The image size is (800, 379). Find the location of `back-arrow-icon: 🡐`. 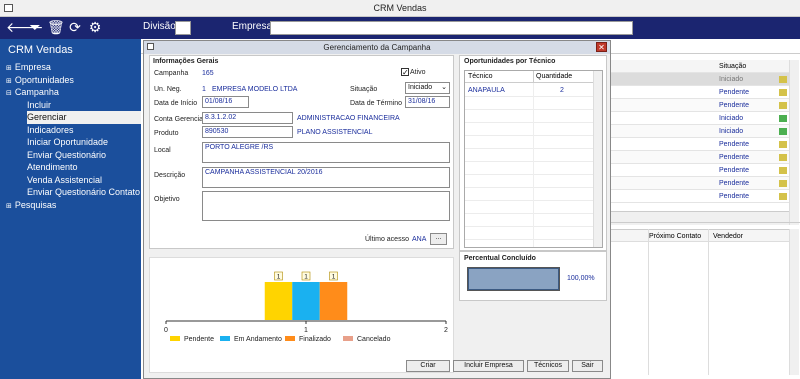

back-arrow-icon: 🡐 is located at coordinates (25, 28).